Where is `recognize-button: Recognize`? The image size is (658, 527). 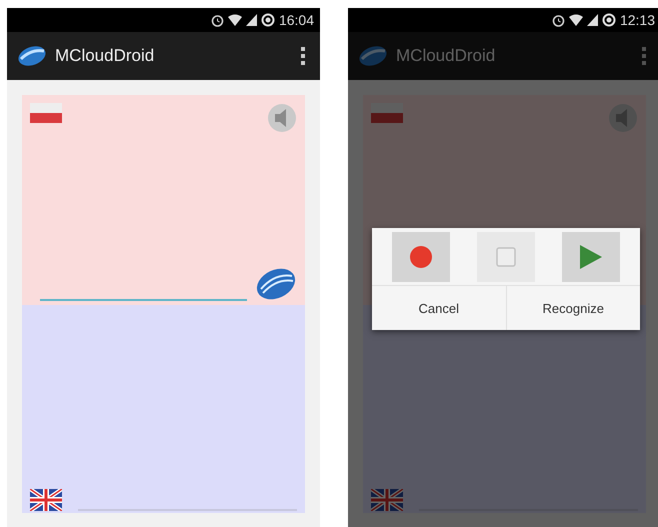 recognize-button: Recognize is located at coordinates (573, 308).